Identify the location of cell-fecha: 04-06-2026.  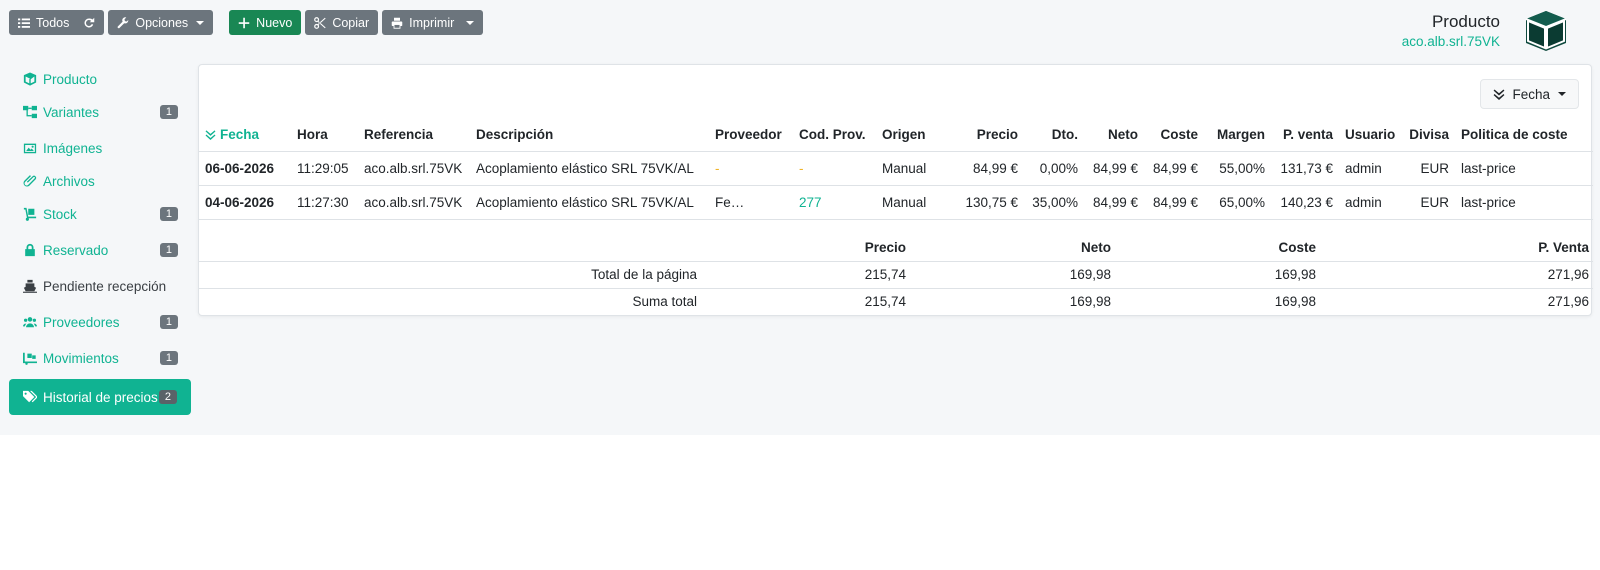
(245, 202).